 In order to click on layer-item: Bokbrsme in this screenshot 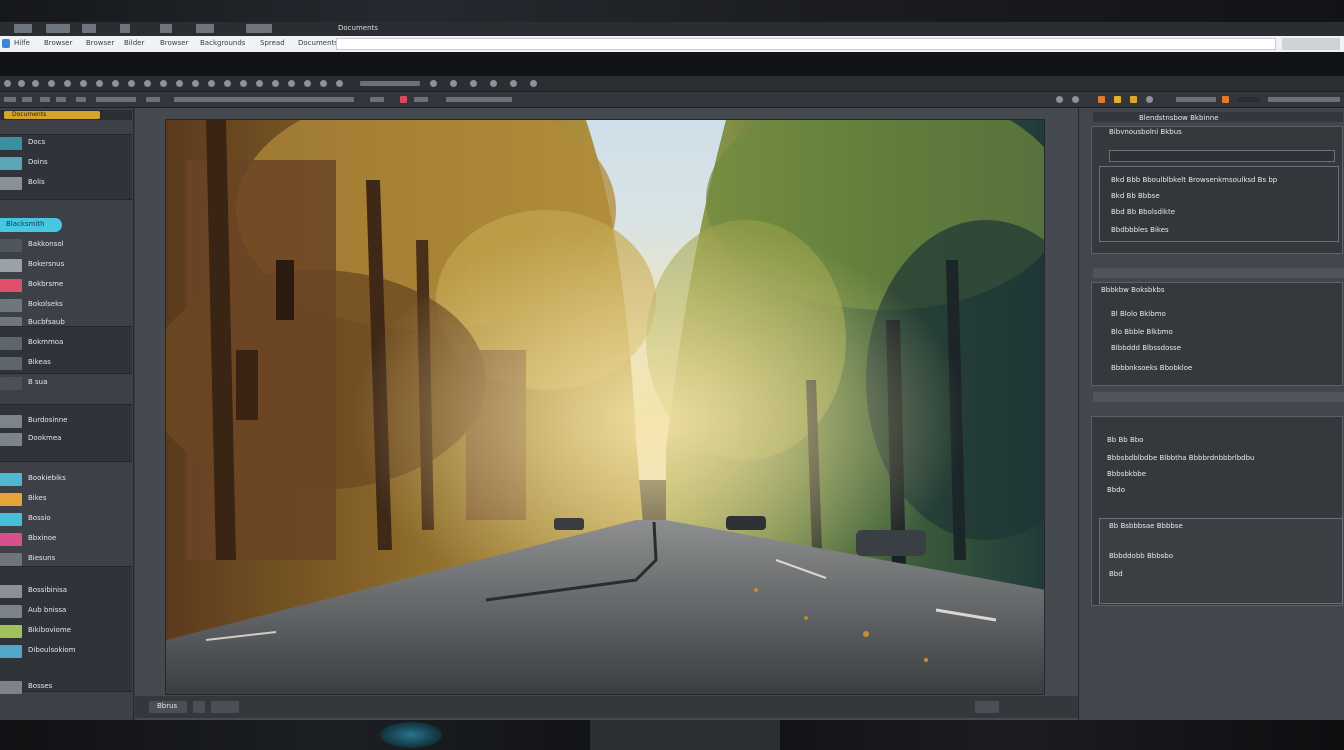, I will do `click(66, 285)`.